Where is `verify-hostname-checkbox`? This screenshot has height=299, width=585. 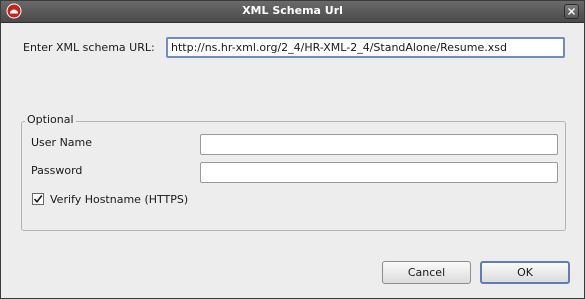
verify-hostname-checkbox is located at coordinates (38, 199).